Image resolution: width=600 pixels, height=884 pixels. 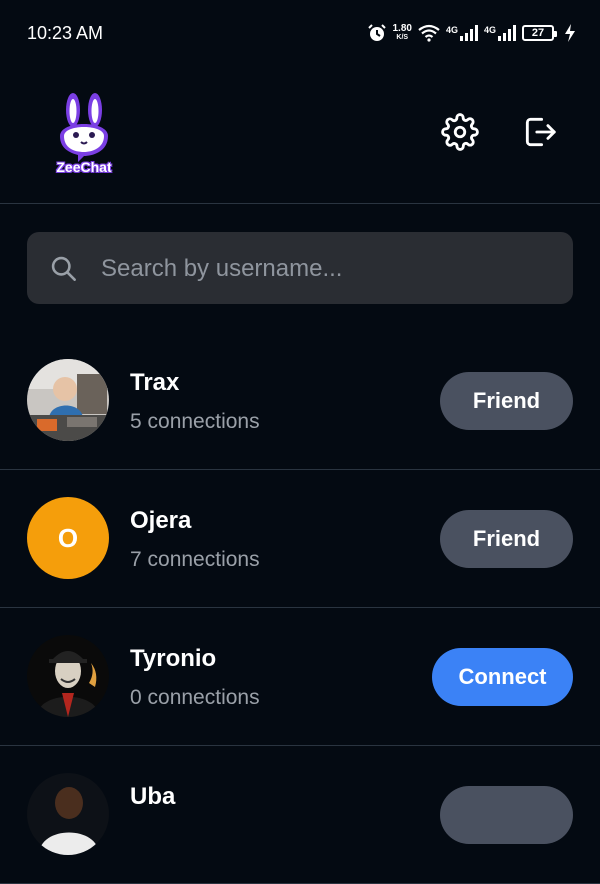 I want to click on search-icon, so click(x=63, y=268).